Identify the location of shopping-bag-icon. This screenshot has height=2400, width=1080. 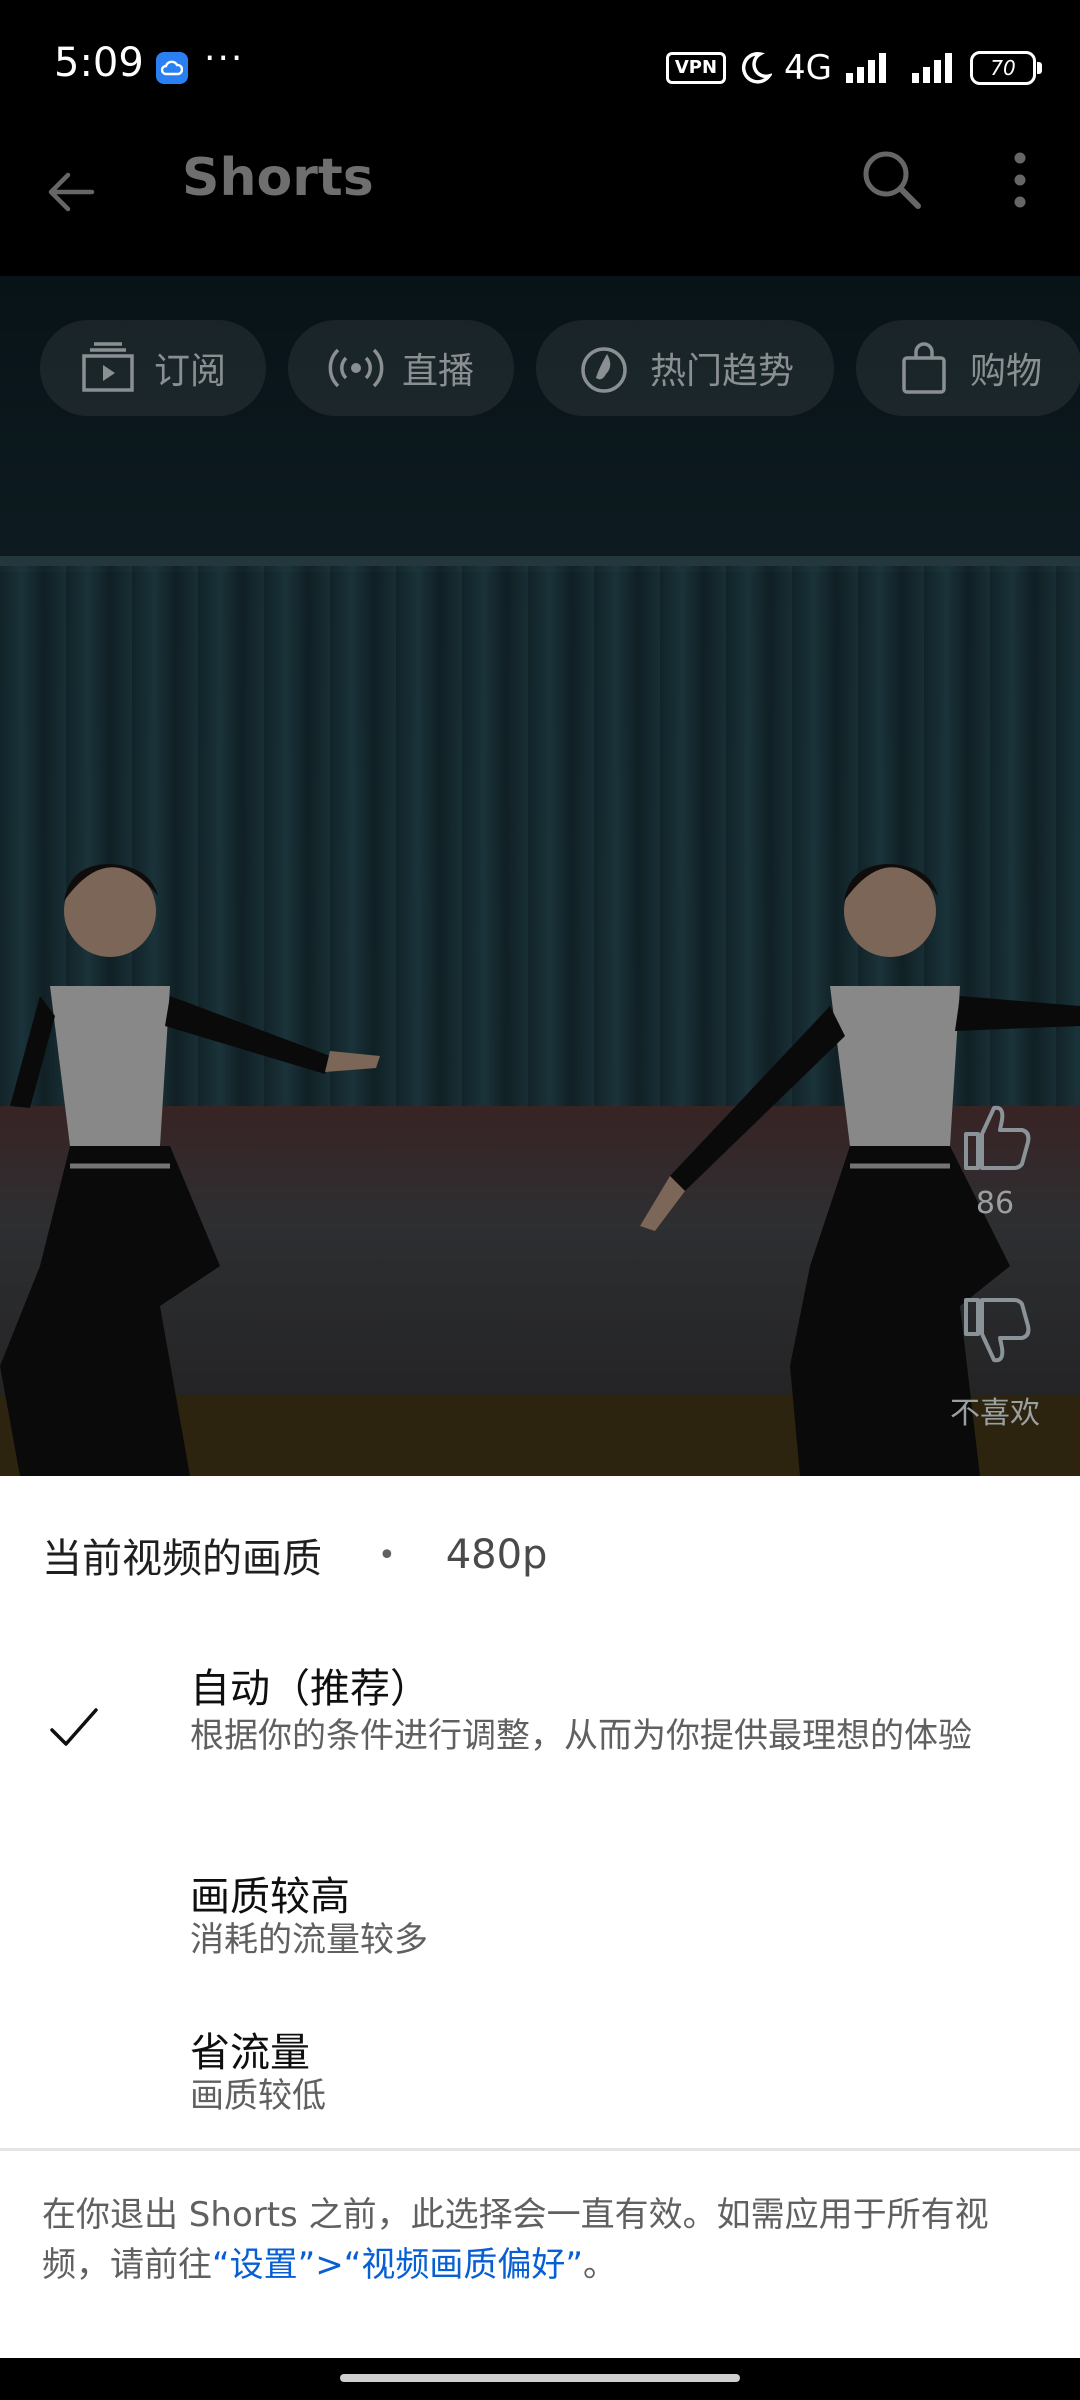
(924, 368).